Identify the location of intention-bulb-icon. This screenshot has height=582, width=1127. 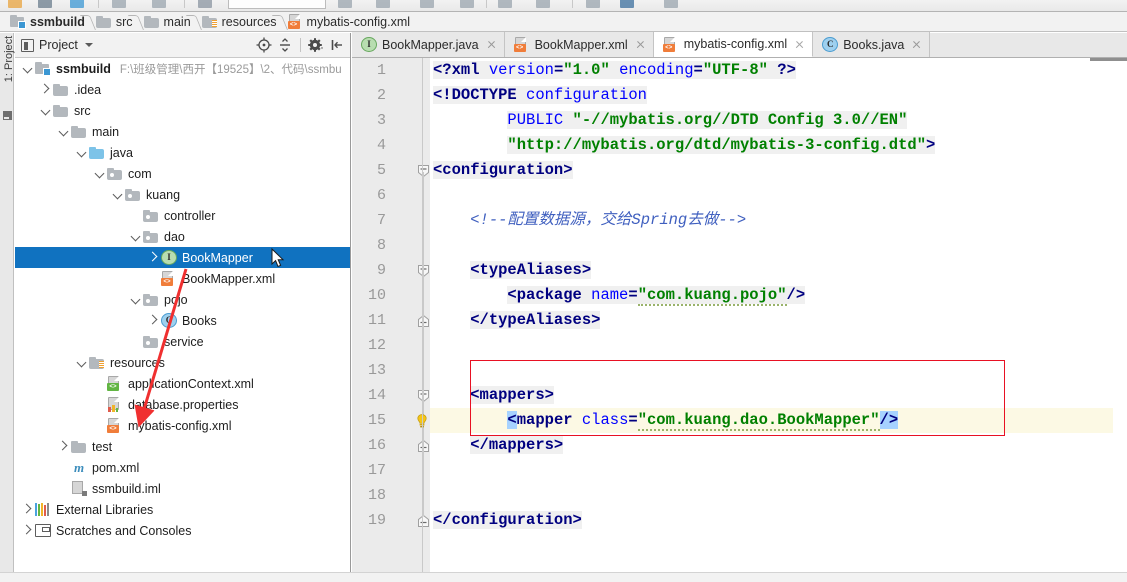
(422, 421).